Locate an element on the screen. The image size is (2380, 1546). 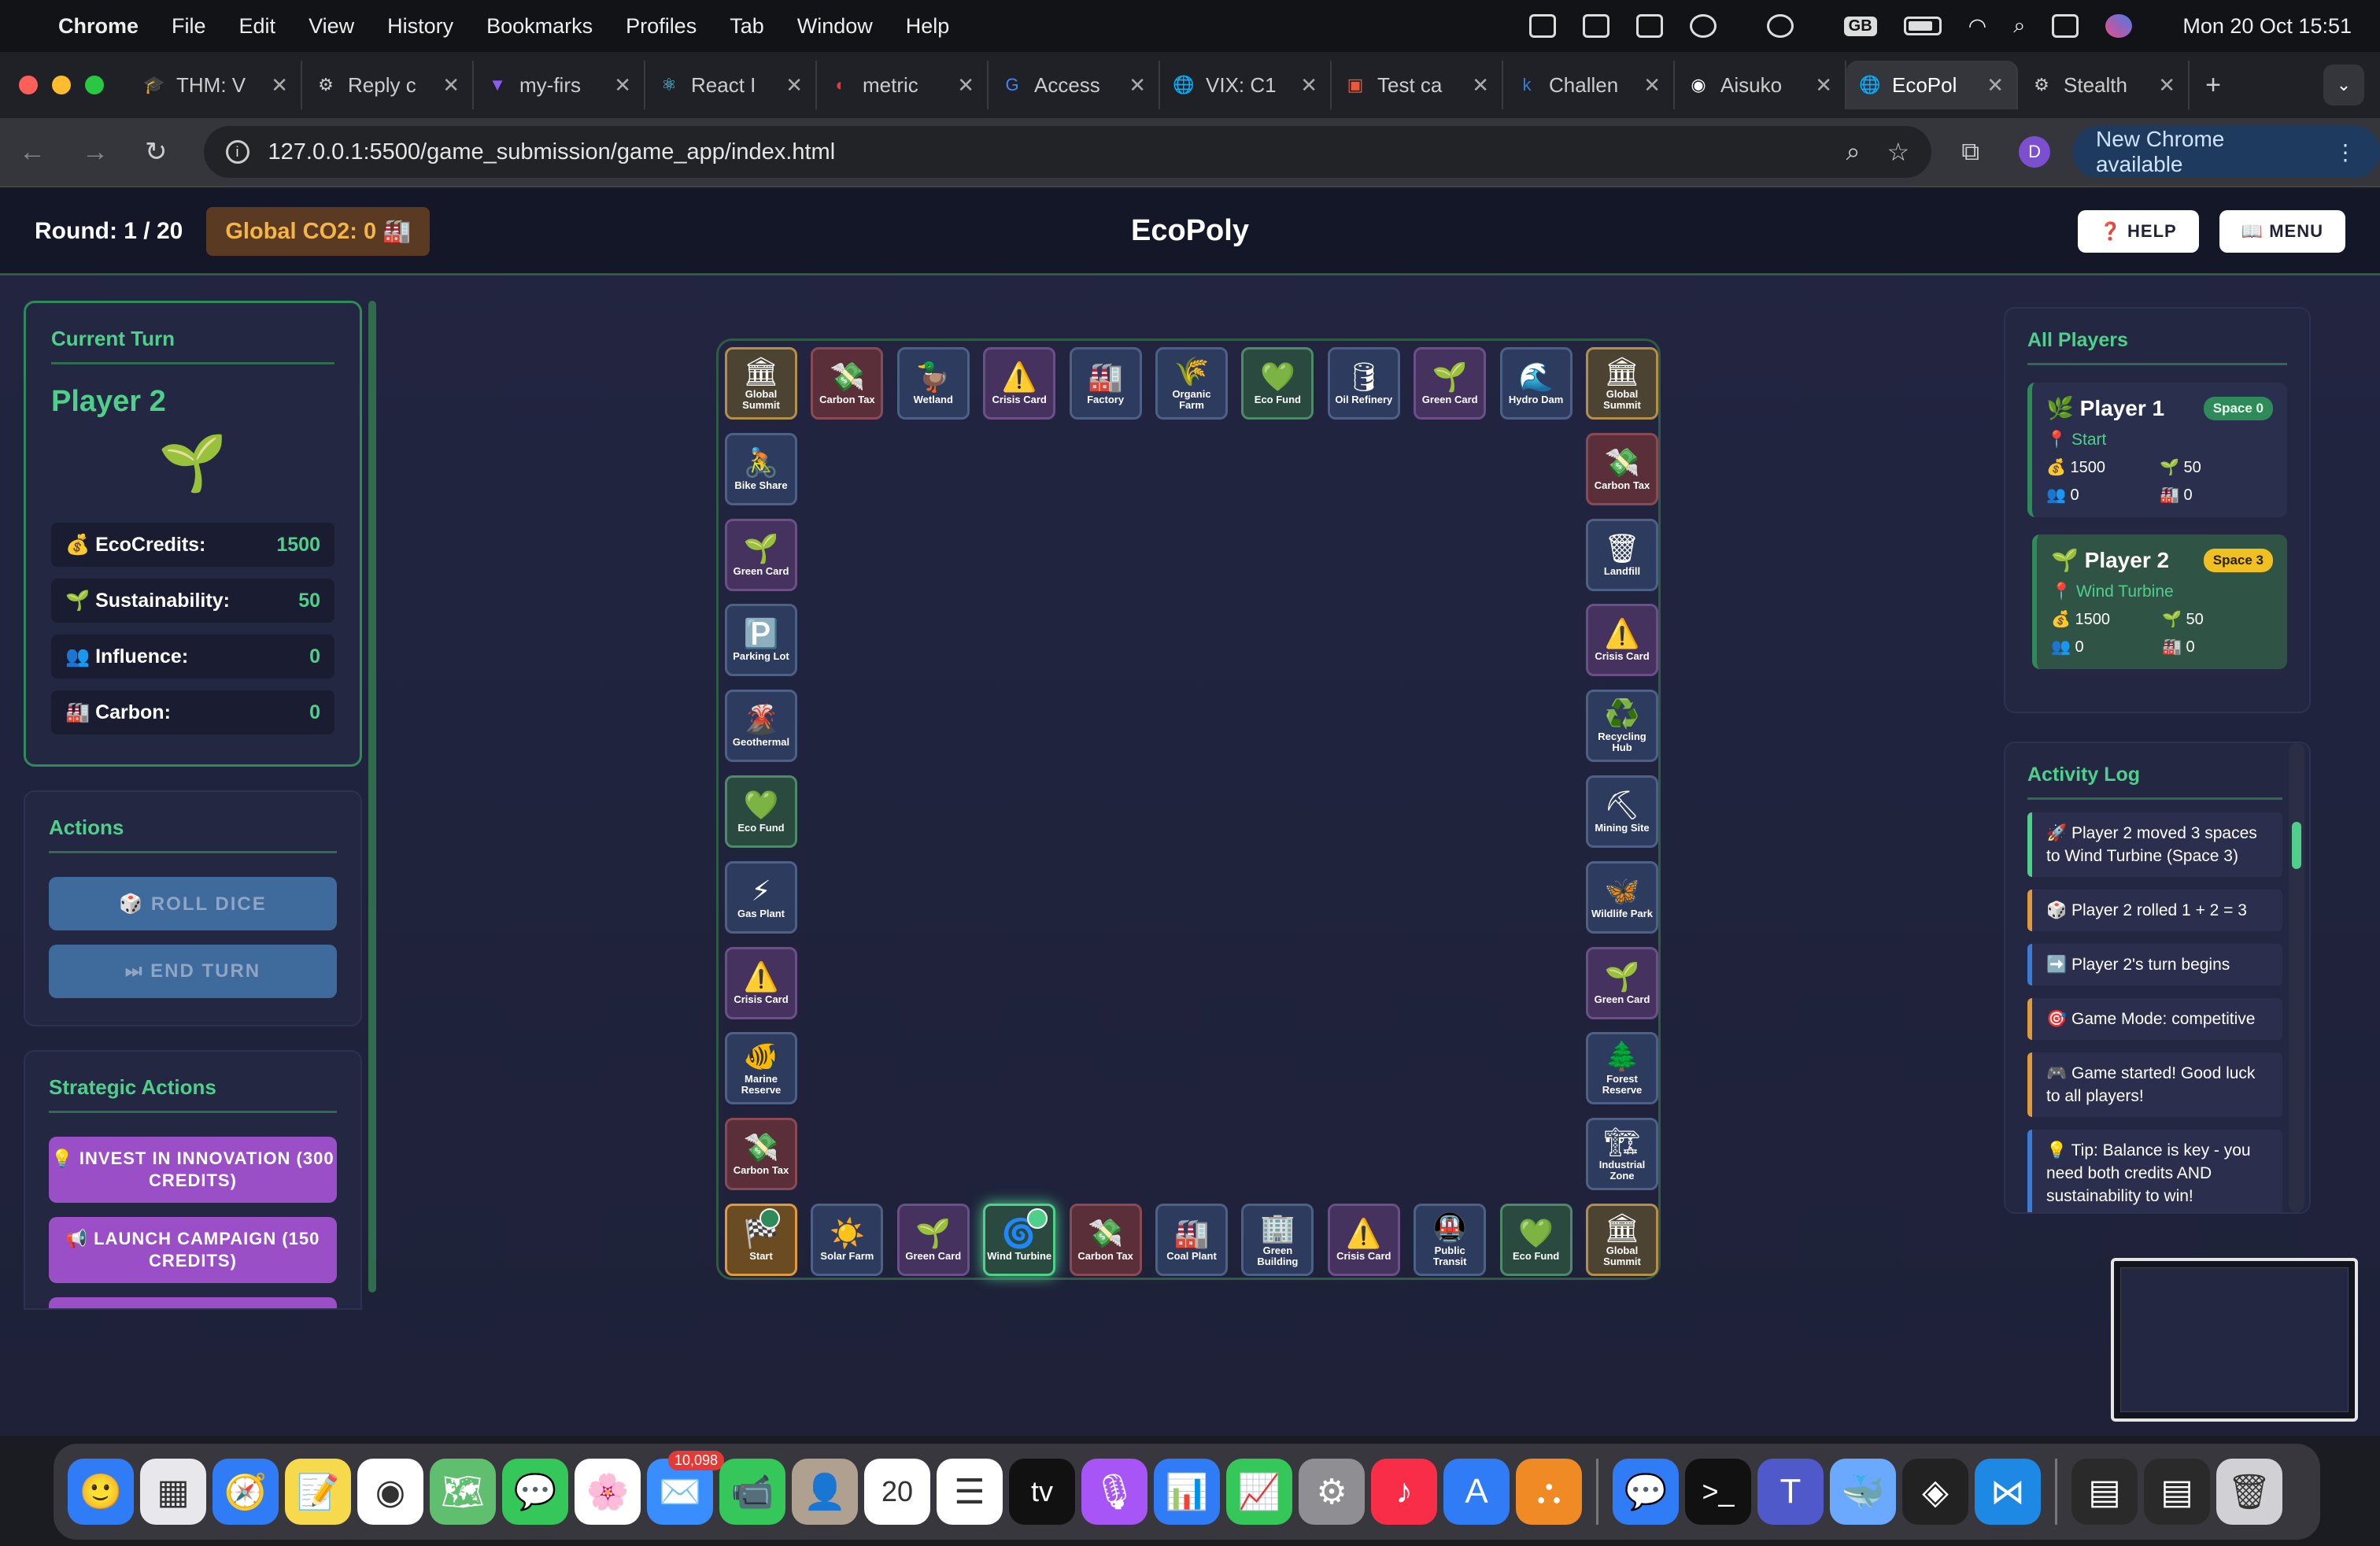
tab-10: 🌐 EcoPol ✕ is located at coordinates (1932, 85).